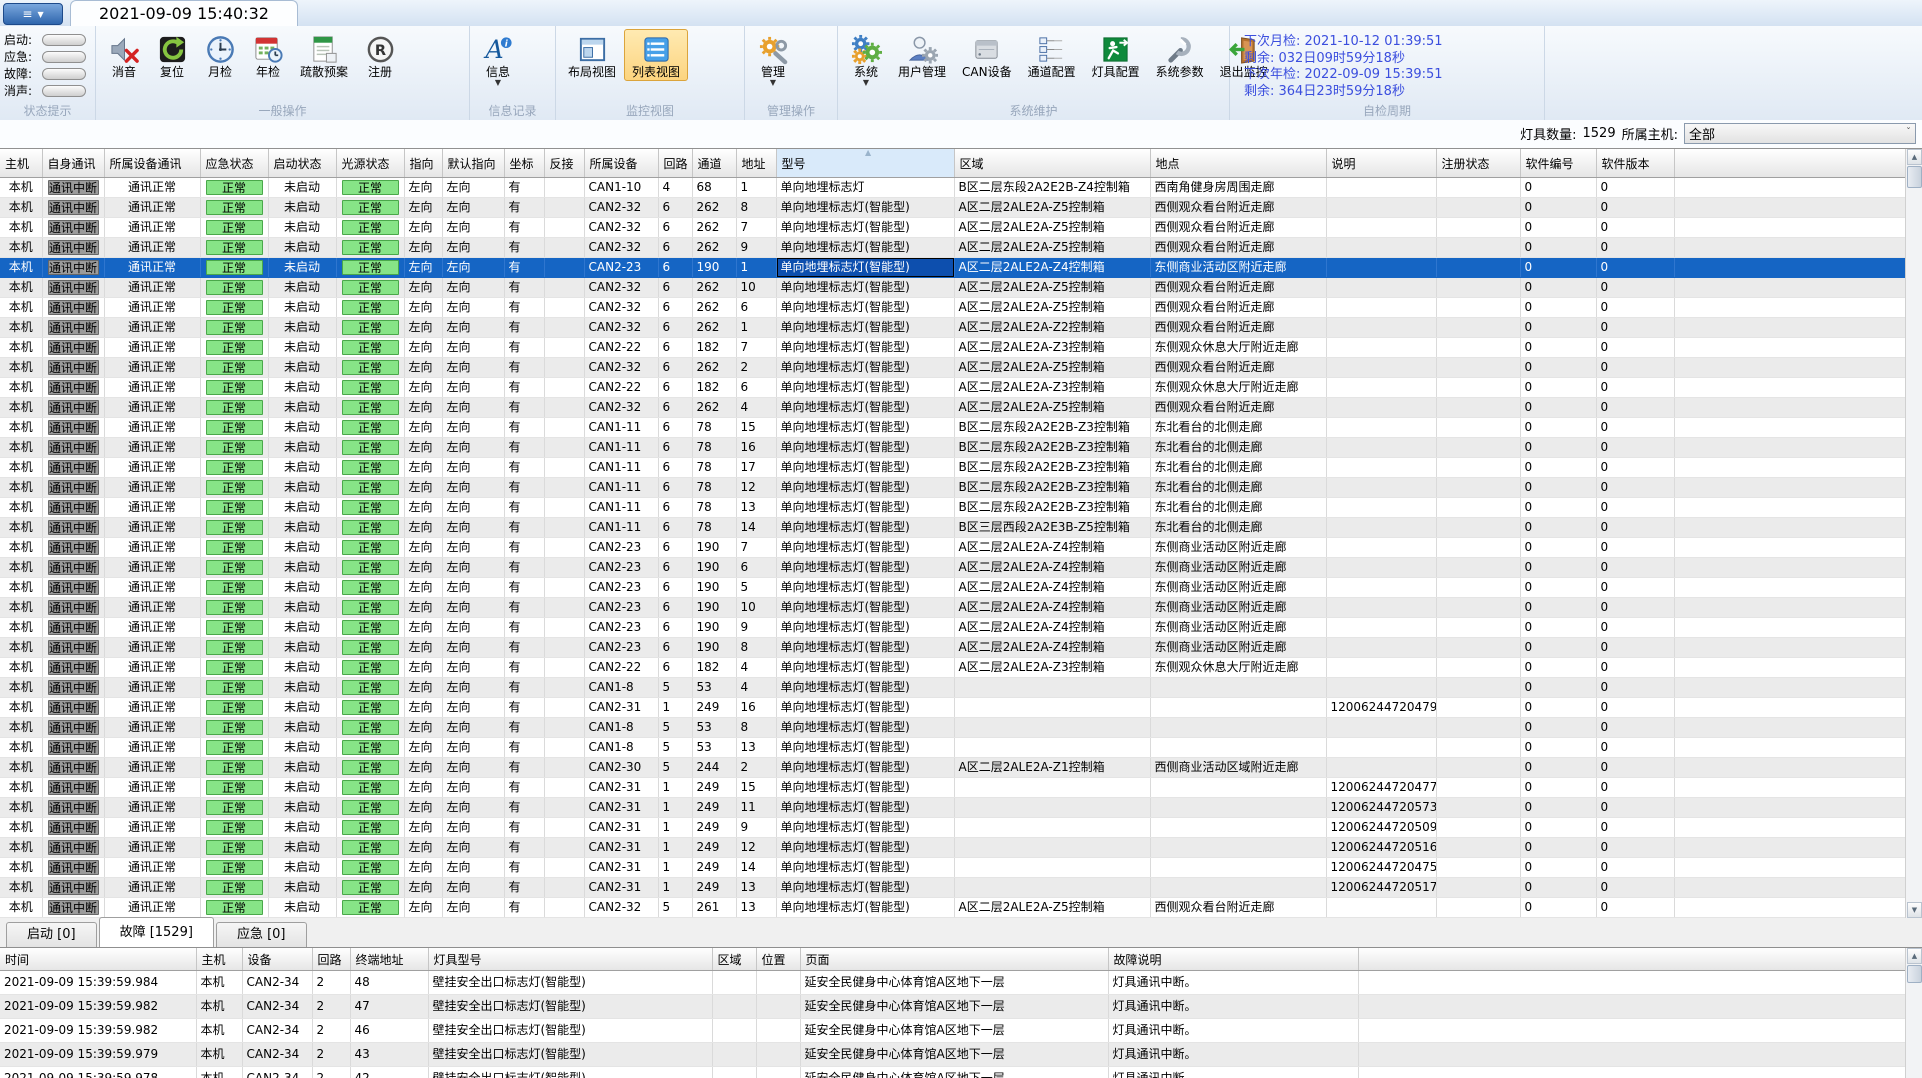 This screenshot has width=1922, height=1078. I want to click on col-型号: ▲ 型号, so click(865, 163).